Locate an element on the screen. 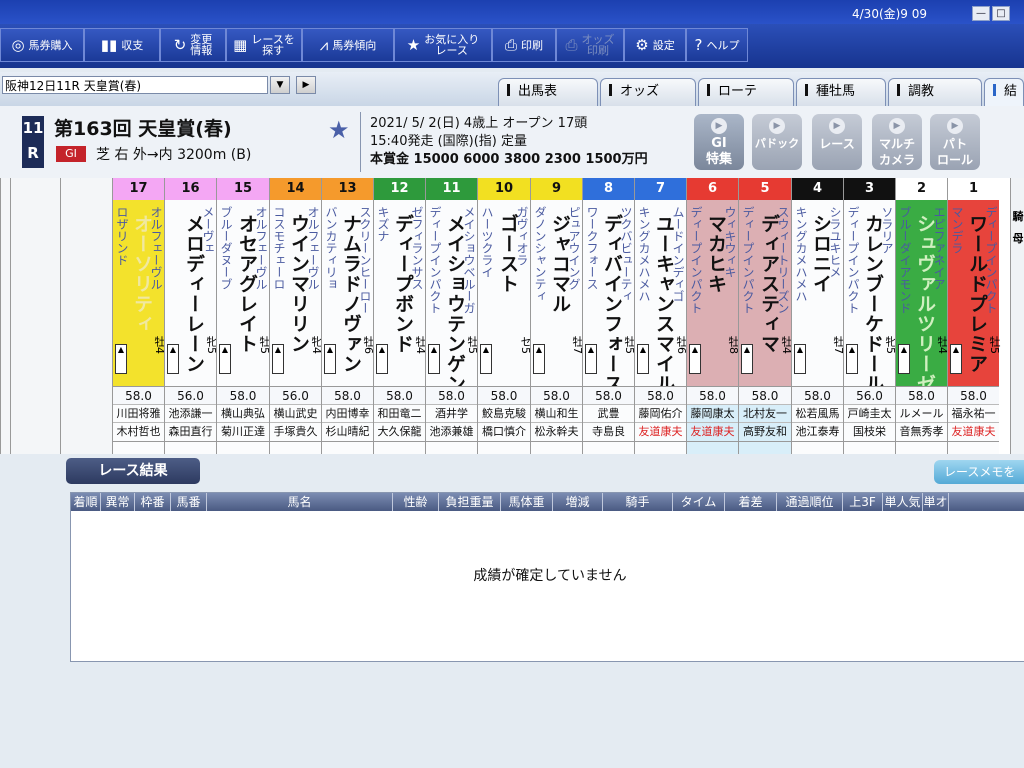 The width and height of the screenshot is (1024, 768). next-race-button: ▶ is located at coordinates (306, 85).